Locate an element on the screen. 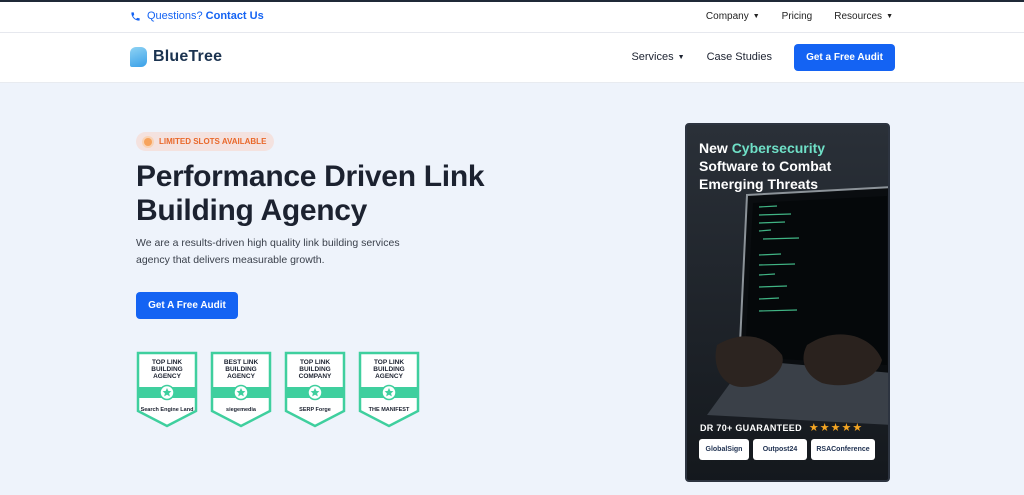 The image size is (1024, 495). partner-logo: Outpost24 is located at coordinates (780, 449).